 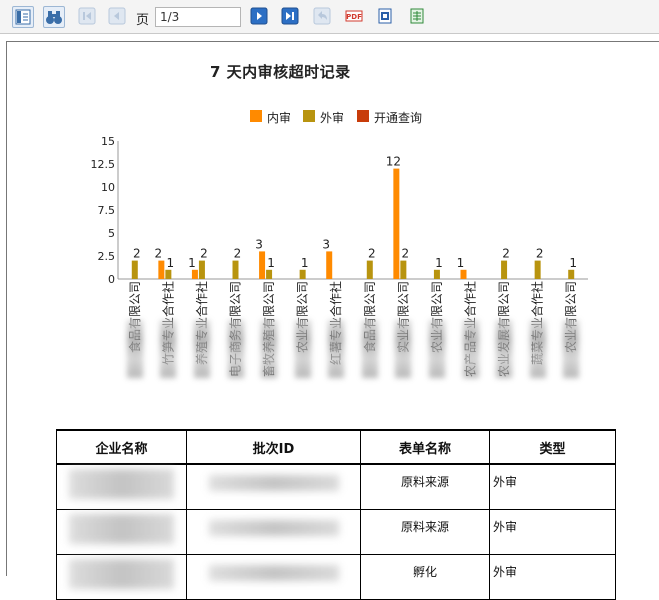 I want to click on form-name-cell: 孵化, so click(x=425, y=577).